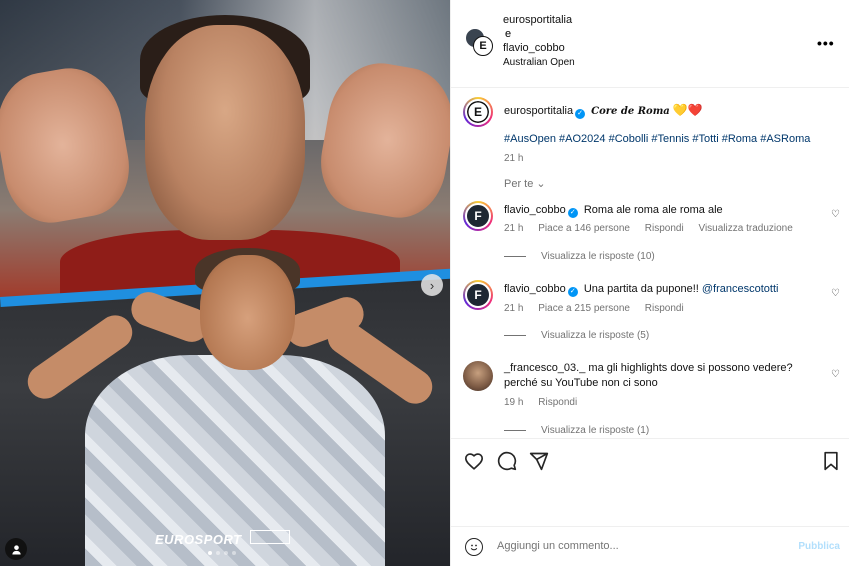 The image size is (849, 566). What do you see at coordinates (16, 549) in the screenshot?
I see `user-tag-icon` at bounding box center [16, 549].